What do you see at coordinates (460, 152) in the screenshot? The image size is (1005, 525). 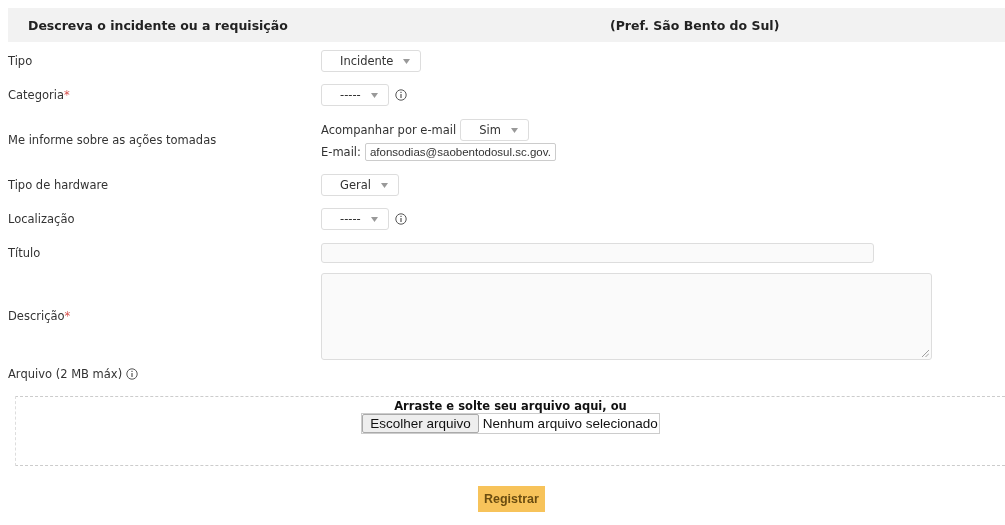 I see `email-field: afonsodias@saobentodosul.sc.gov.` at bounding box center [460, 152].